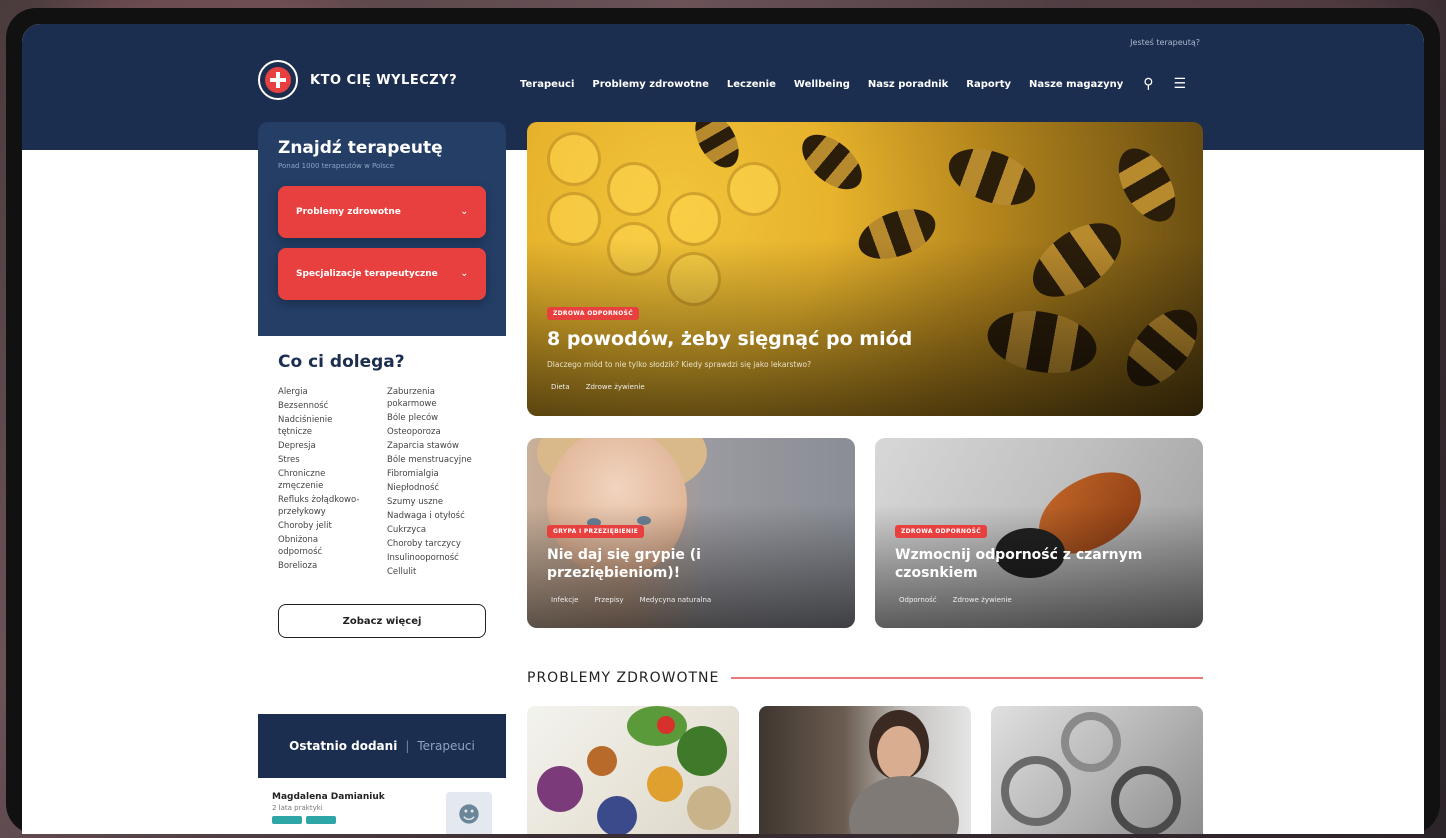  Describe the element at coordinates (327, 500) in the screenshot. I see `ailment-link: Refluks żołądkowo-` at that location.